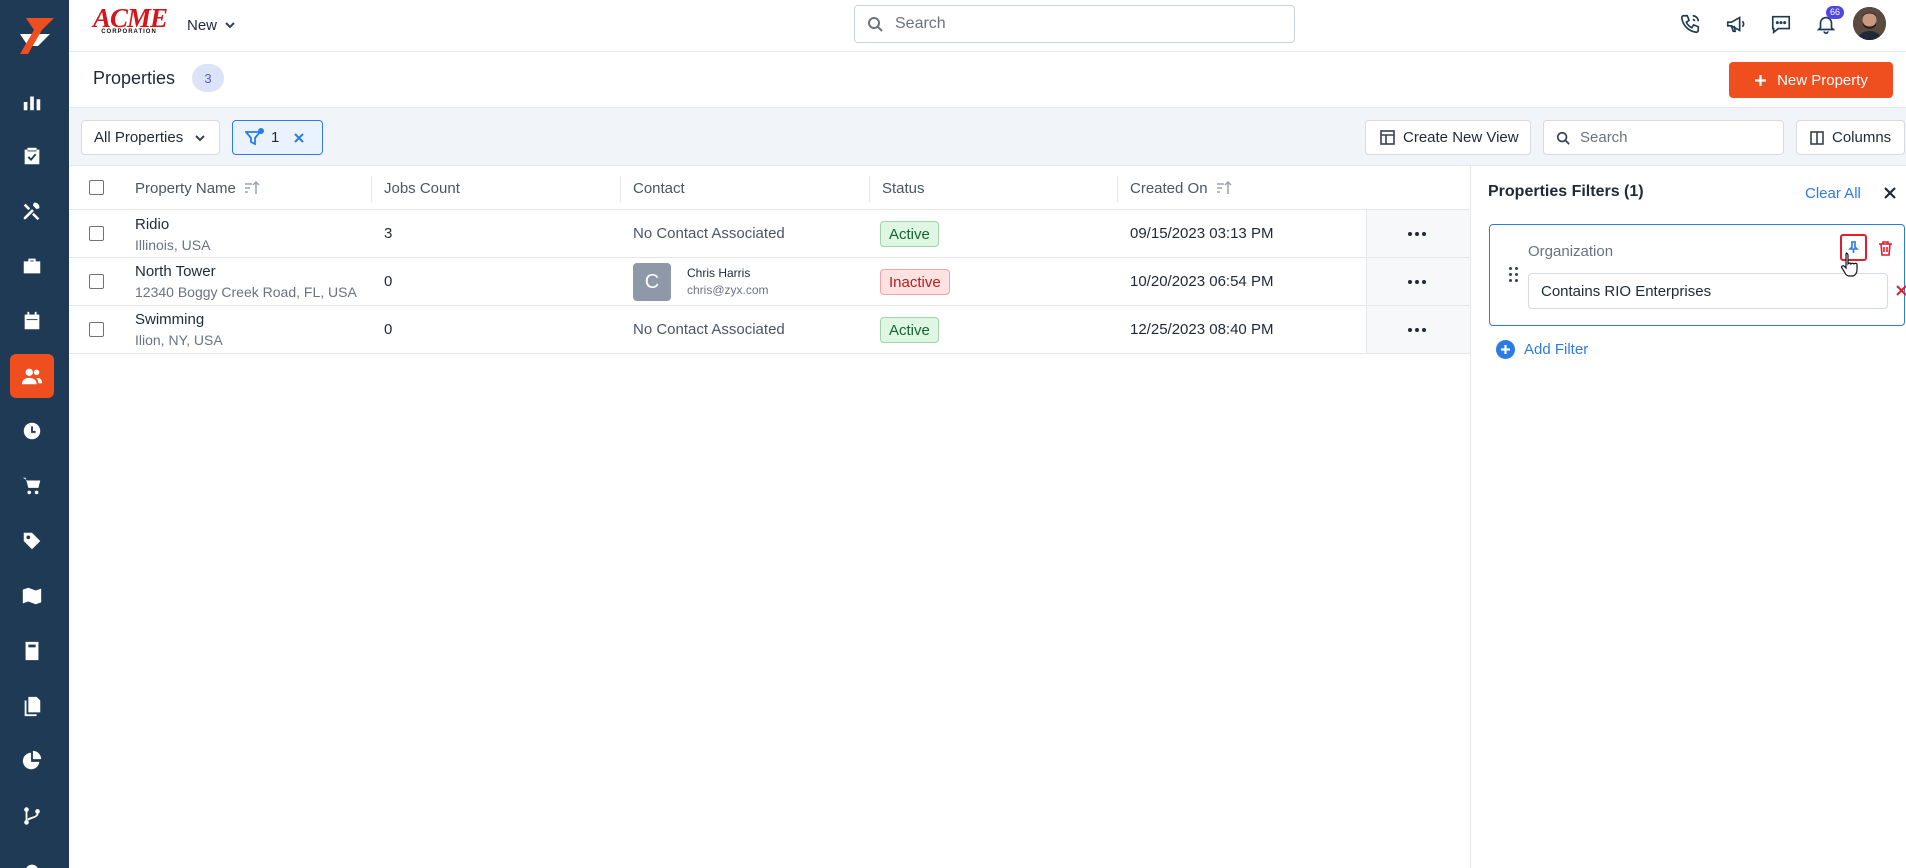 The width and height of the screenshot is (1906, 868). What do you see at coordinates (32, 102) in the screenshot?
I see `sidebar-item-reports` at bounding box center [32, 102].